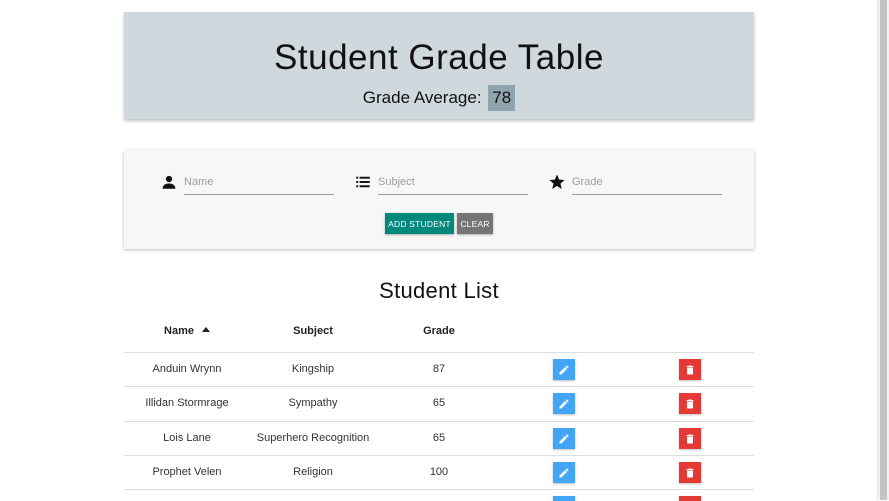 This screenshot has height=501, width=889. What do you see at coordinates (502, 98) in the screenshot?
I see `grade-average-badge: 78` at bounding box center [502, 98].